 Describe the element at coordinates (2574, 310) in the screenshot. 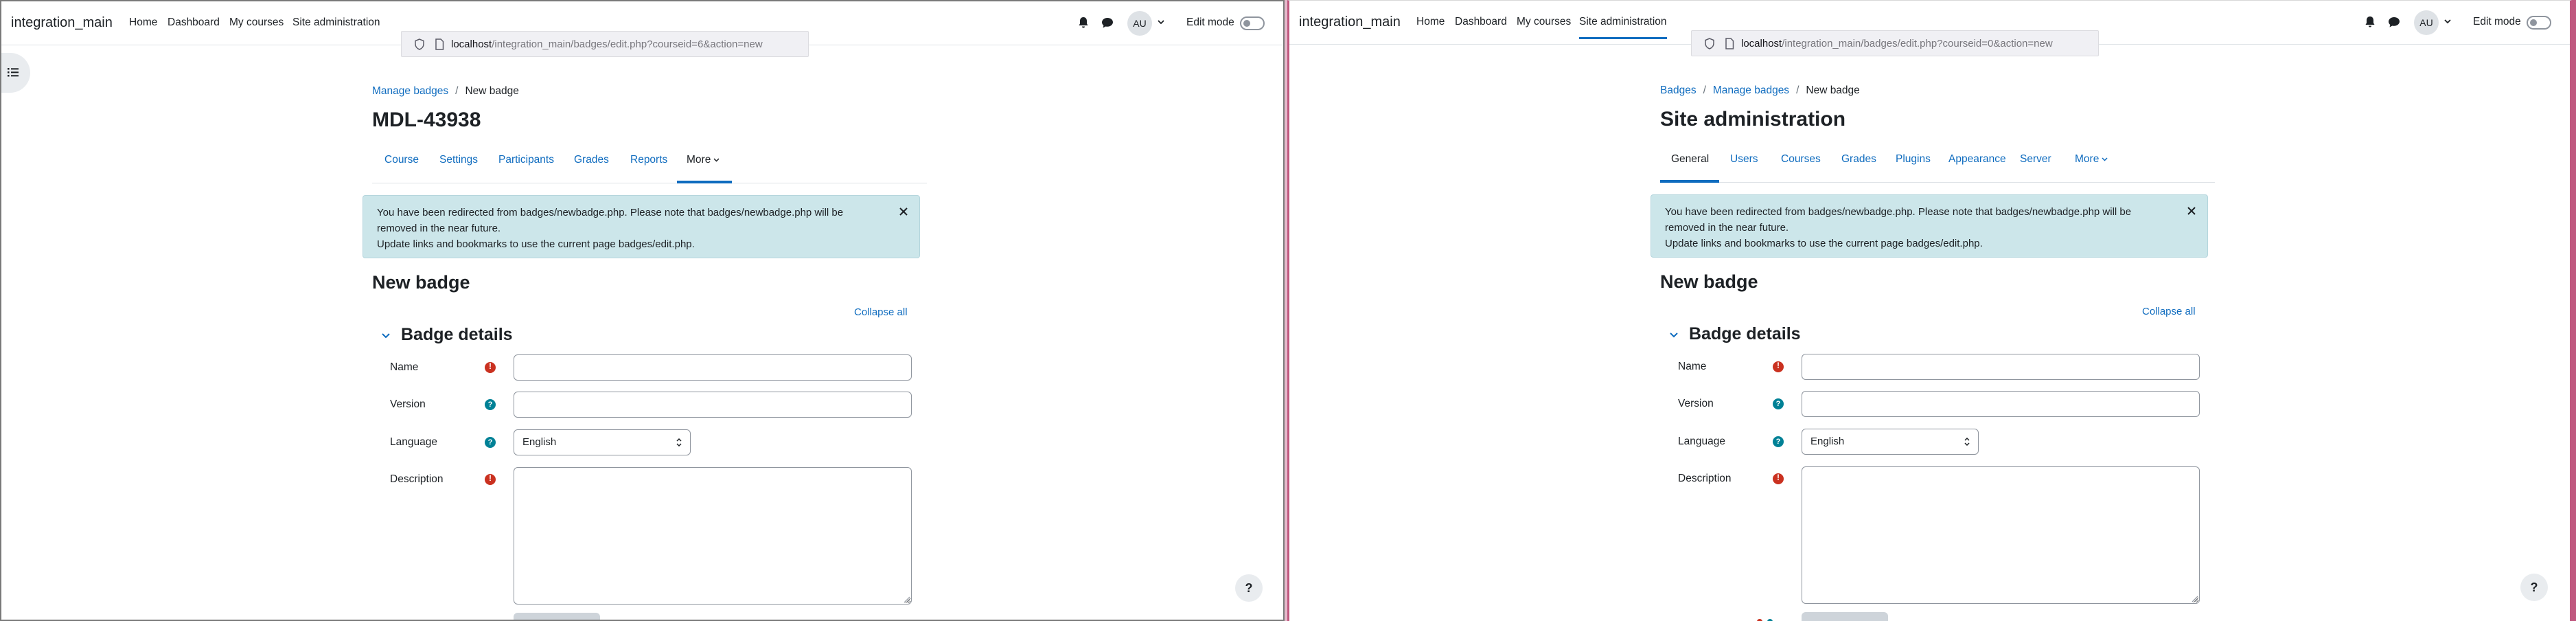

I see `window-edge` at that location.